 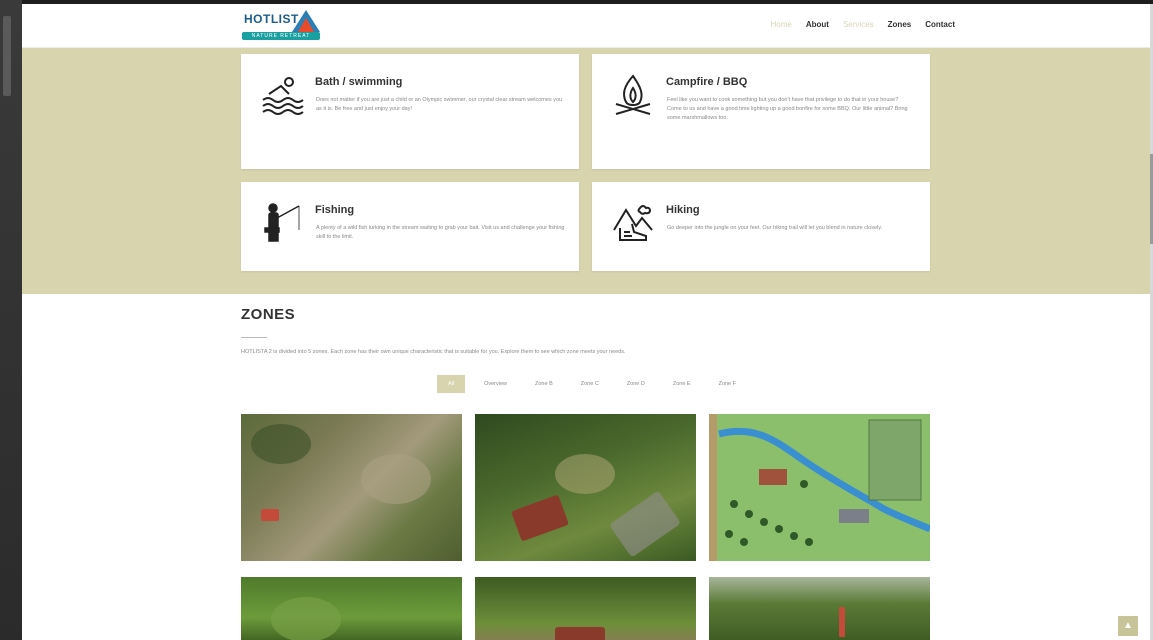 I want to click on nav-contact: Contact, so click(x=940, y=24).